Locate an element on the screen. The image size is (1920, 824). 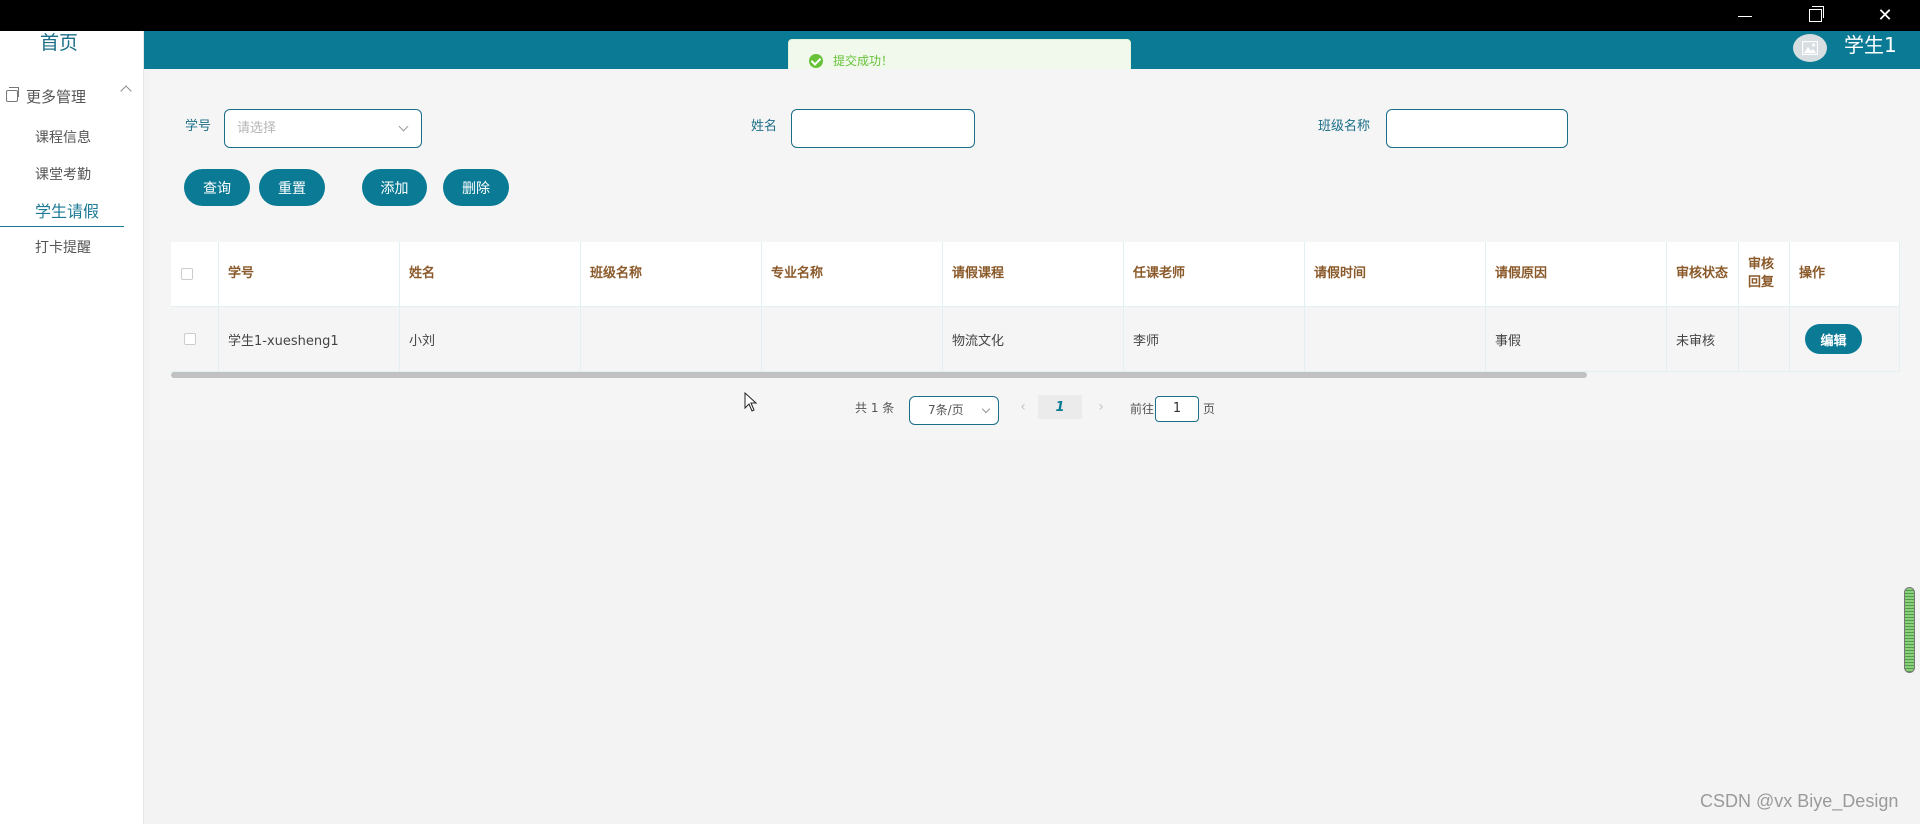
header-review-reply: 审核回复 is located at coordinates (1764, 274).